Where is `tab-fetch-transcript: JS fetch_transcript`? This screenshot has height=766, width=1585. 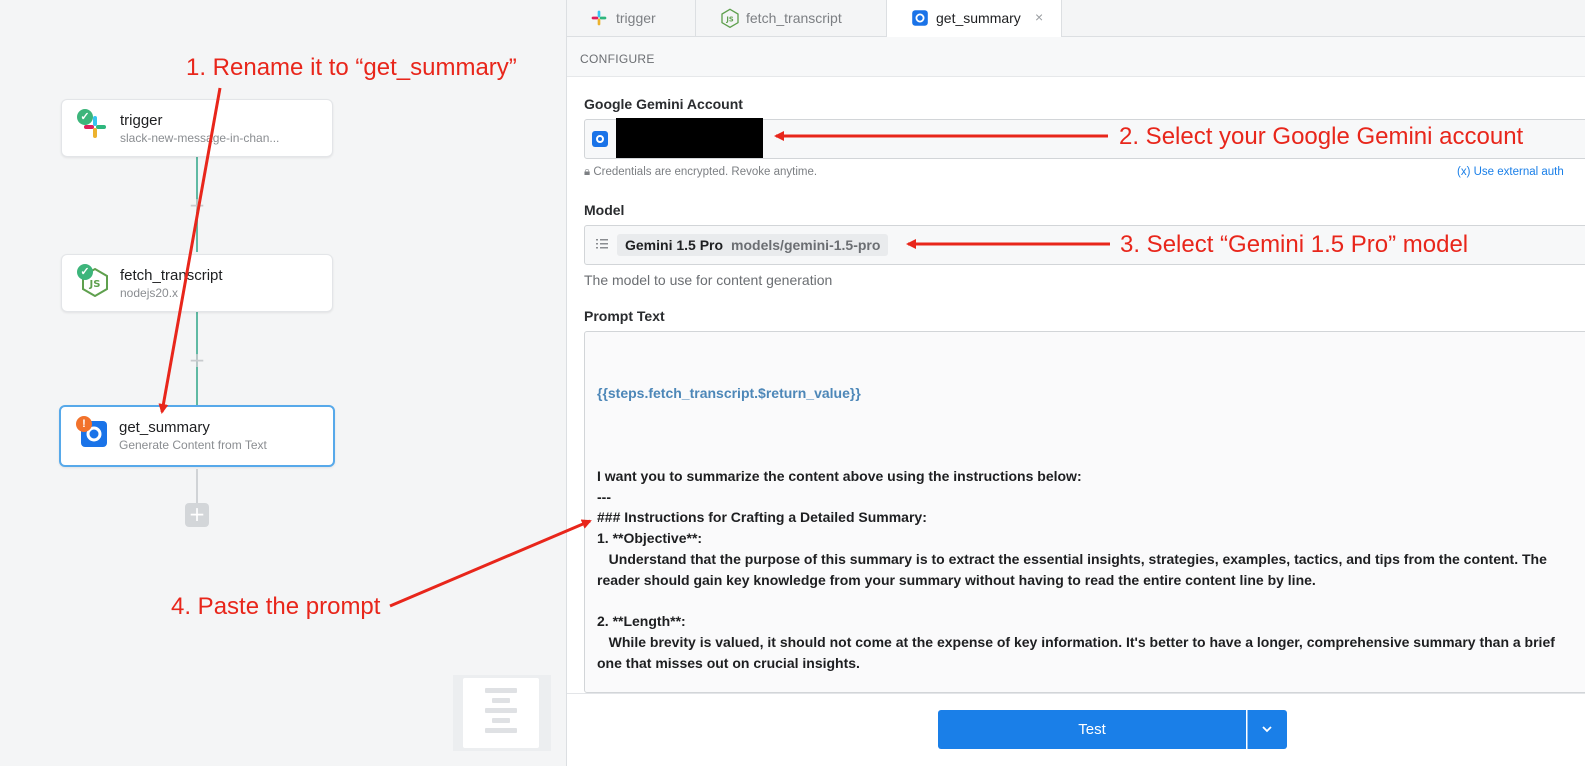 tab-fetch-transcript: JS fetch_transcript is located at coordinates (791, 18).